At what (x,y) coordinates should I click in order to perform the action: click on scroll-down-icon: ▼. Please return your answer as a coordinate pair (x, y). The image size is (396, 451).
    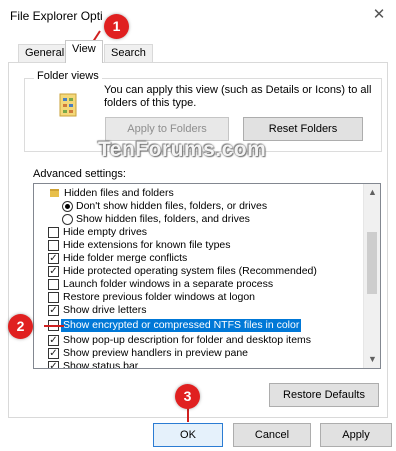
    Looking at the image, I should click on (372, 359).